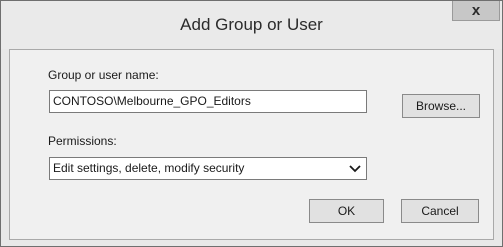 The image size is (503, 247). I want to click on group-user-name-input: CONTOSO\Melbourne_GPO_Editors, so click(208, 101).